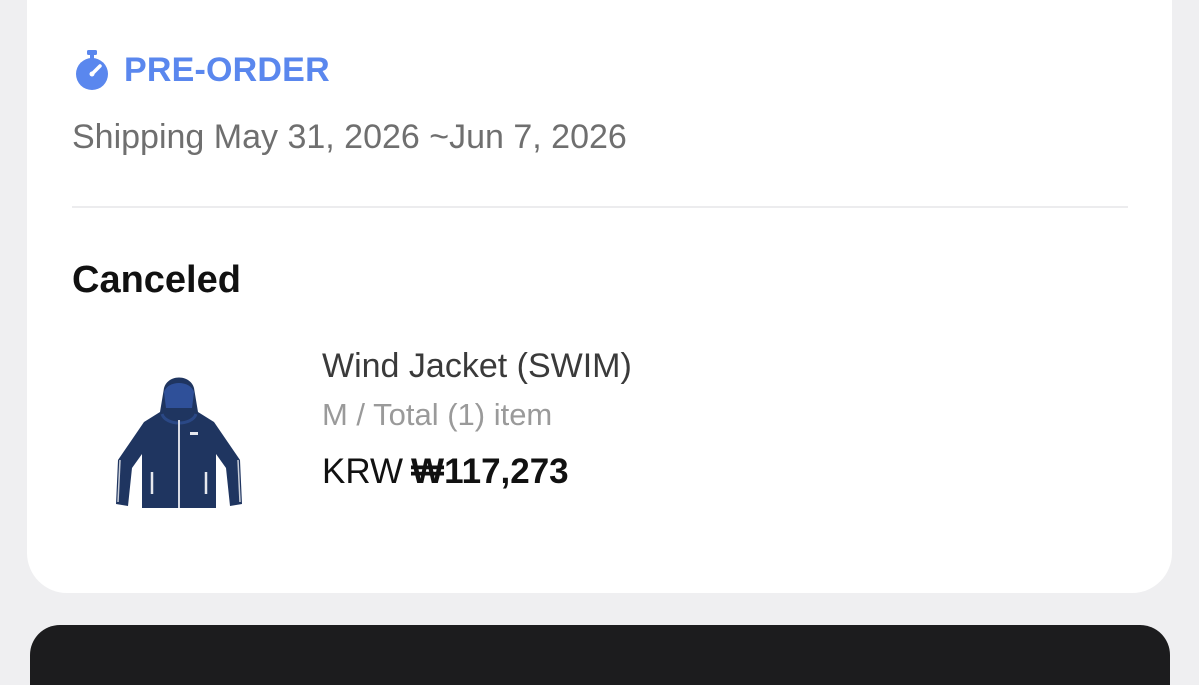  Describe the element at coordinates (92, 70) in the screenshot. I see `stopwatch-icon` at that location.